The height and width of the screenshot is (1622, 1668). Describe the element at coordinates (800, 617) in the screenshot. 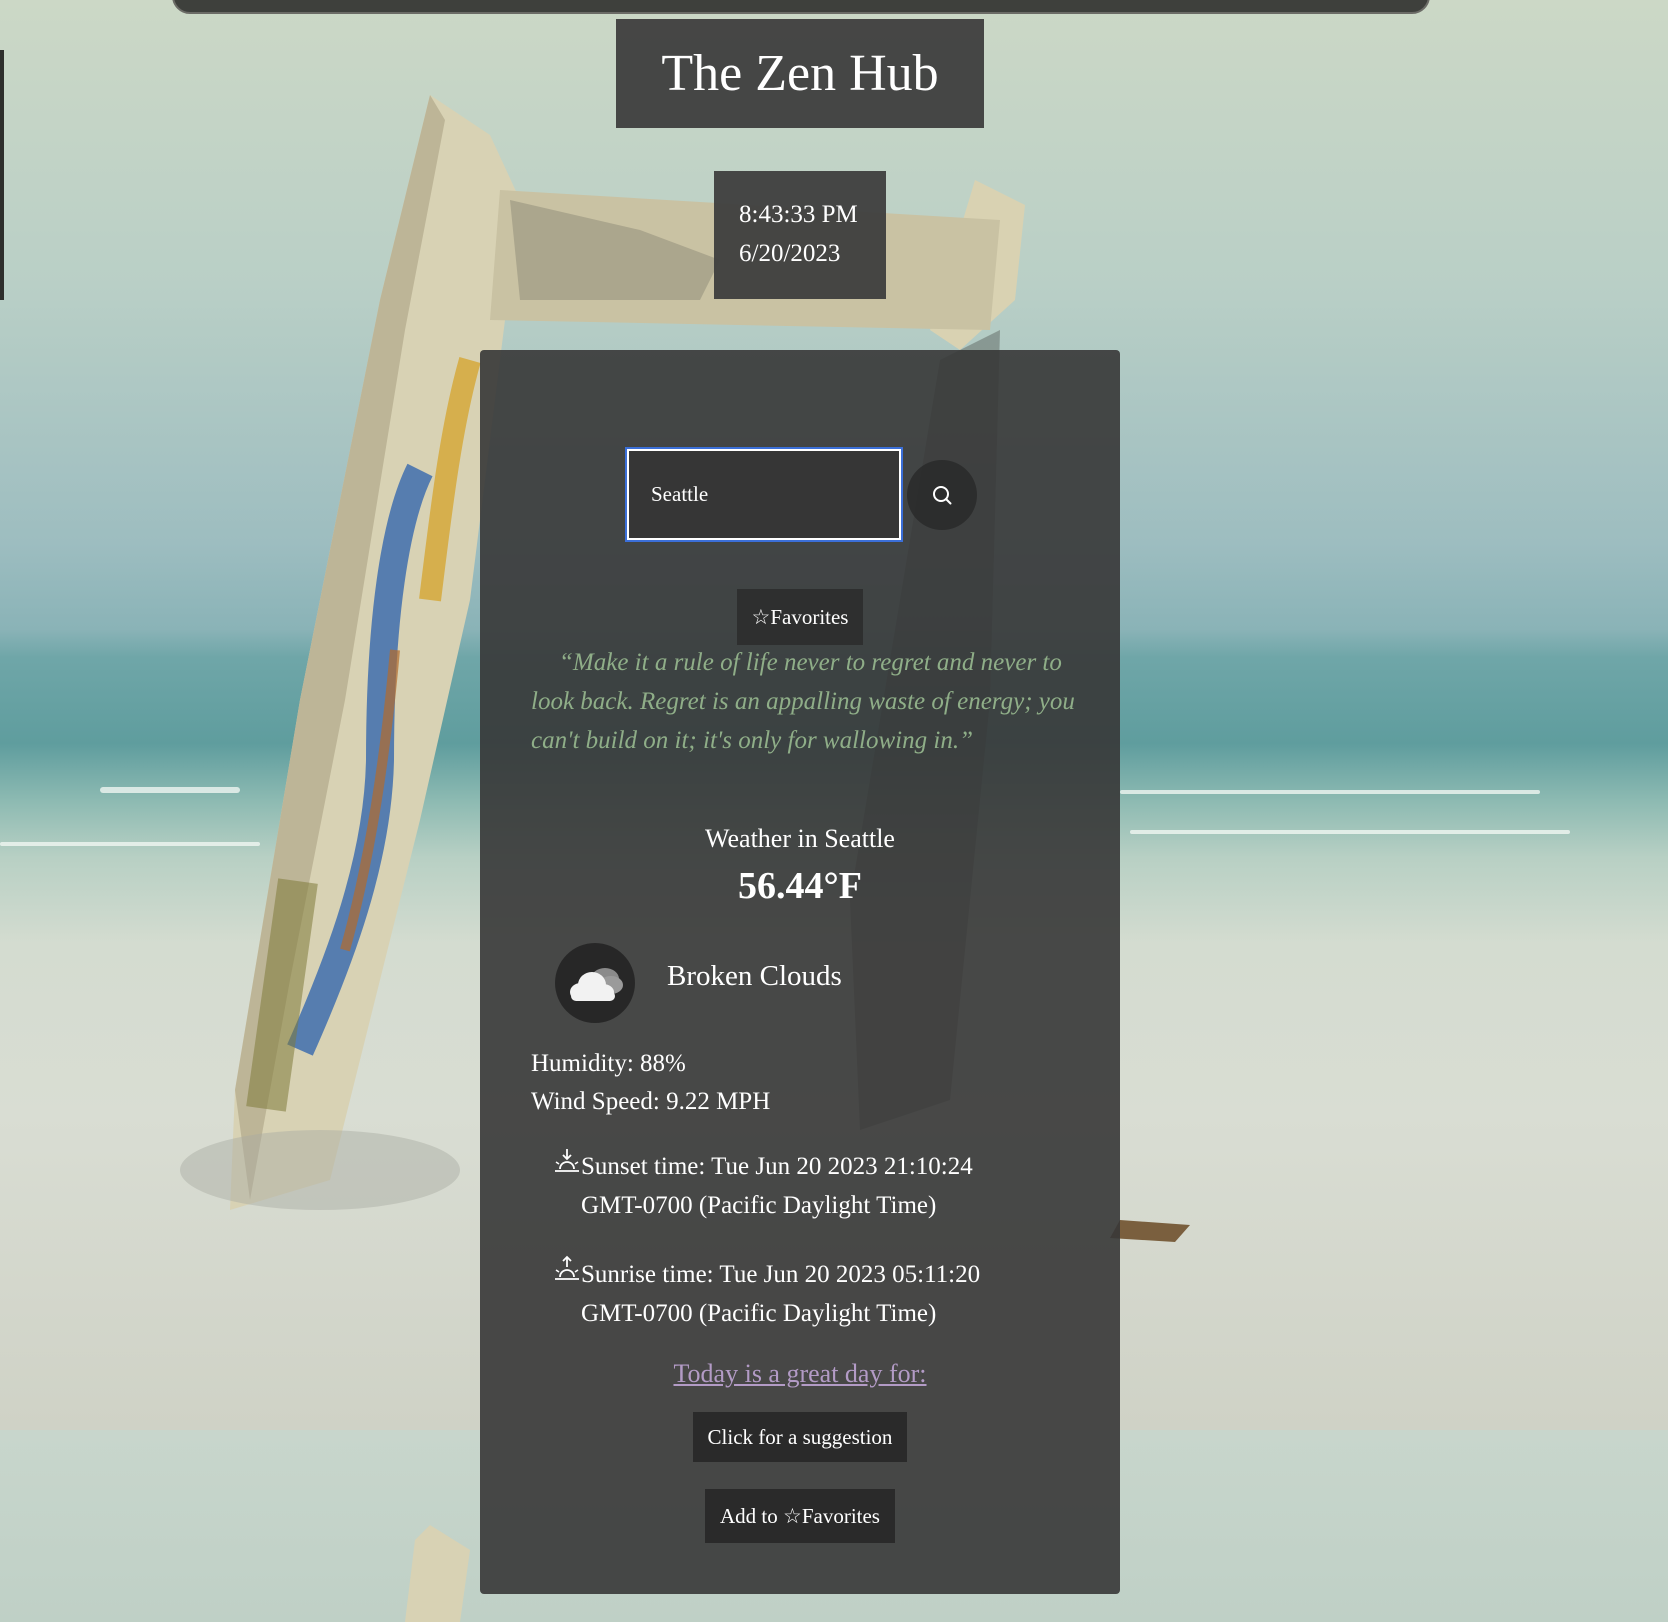

I see `favorites-button: ☆Favorites` at that location.